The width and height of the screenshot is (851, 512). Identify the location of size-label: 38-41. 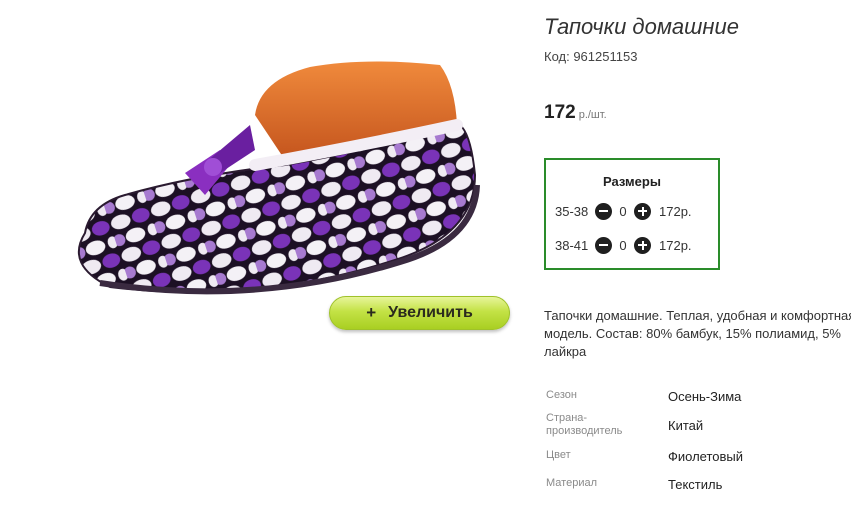
(572, 245).